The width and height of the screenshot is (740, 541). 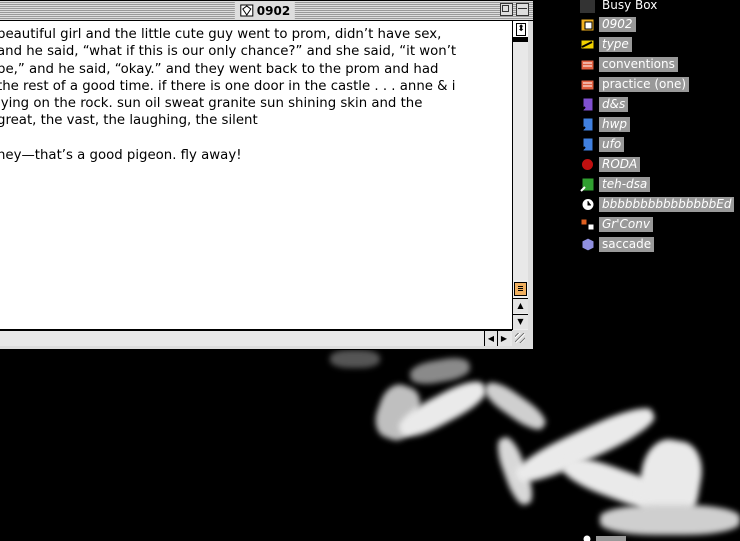 I want to click on window-title: 0902, so click(x=273, y=10).